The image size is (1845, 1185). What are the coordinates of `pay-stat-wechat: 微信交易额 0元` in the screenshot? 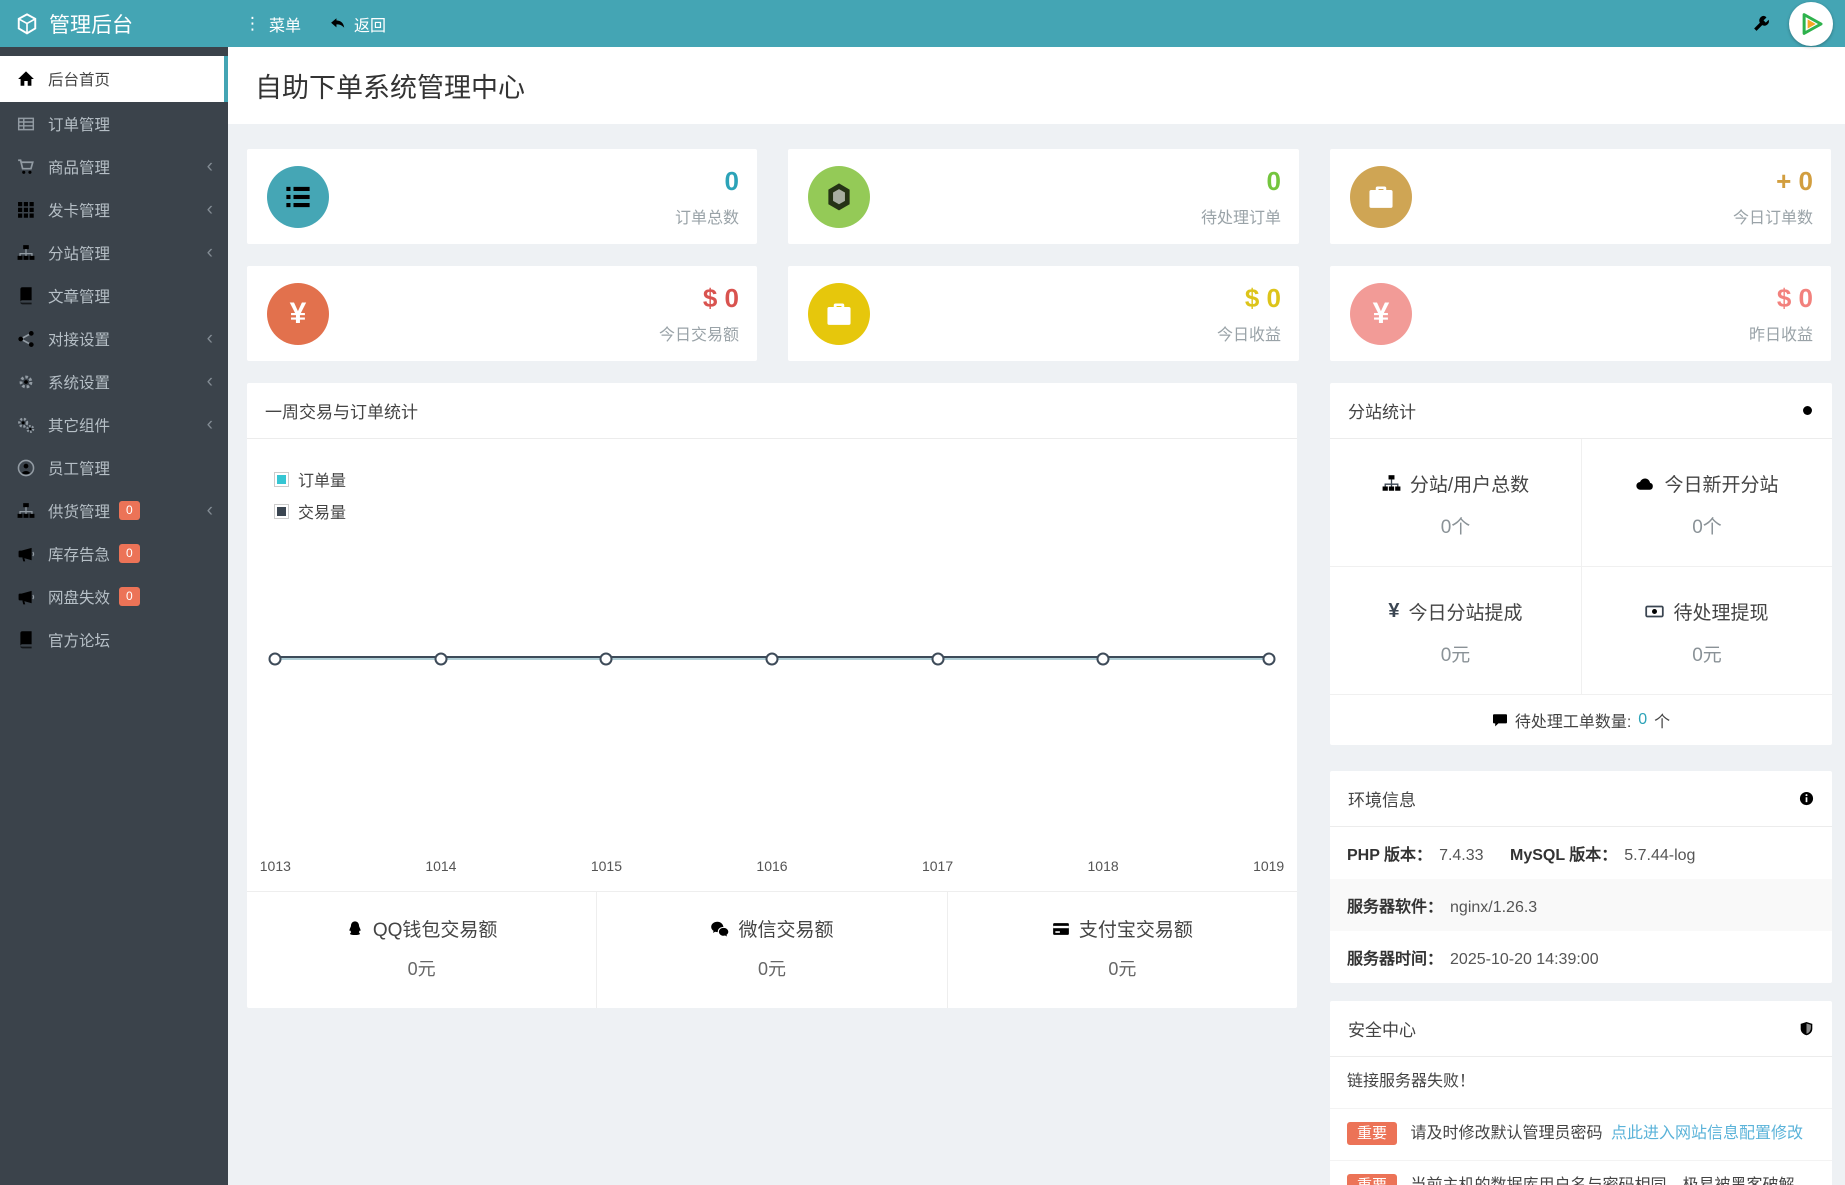 It's located at (771, 950).